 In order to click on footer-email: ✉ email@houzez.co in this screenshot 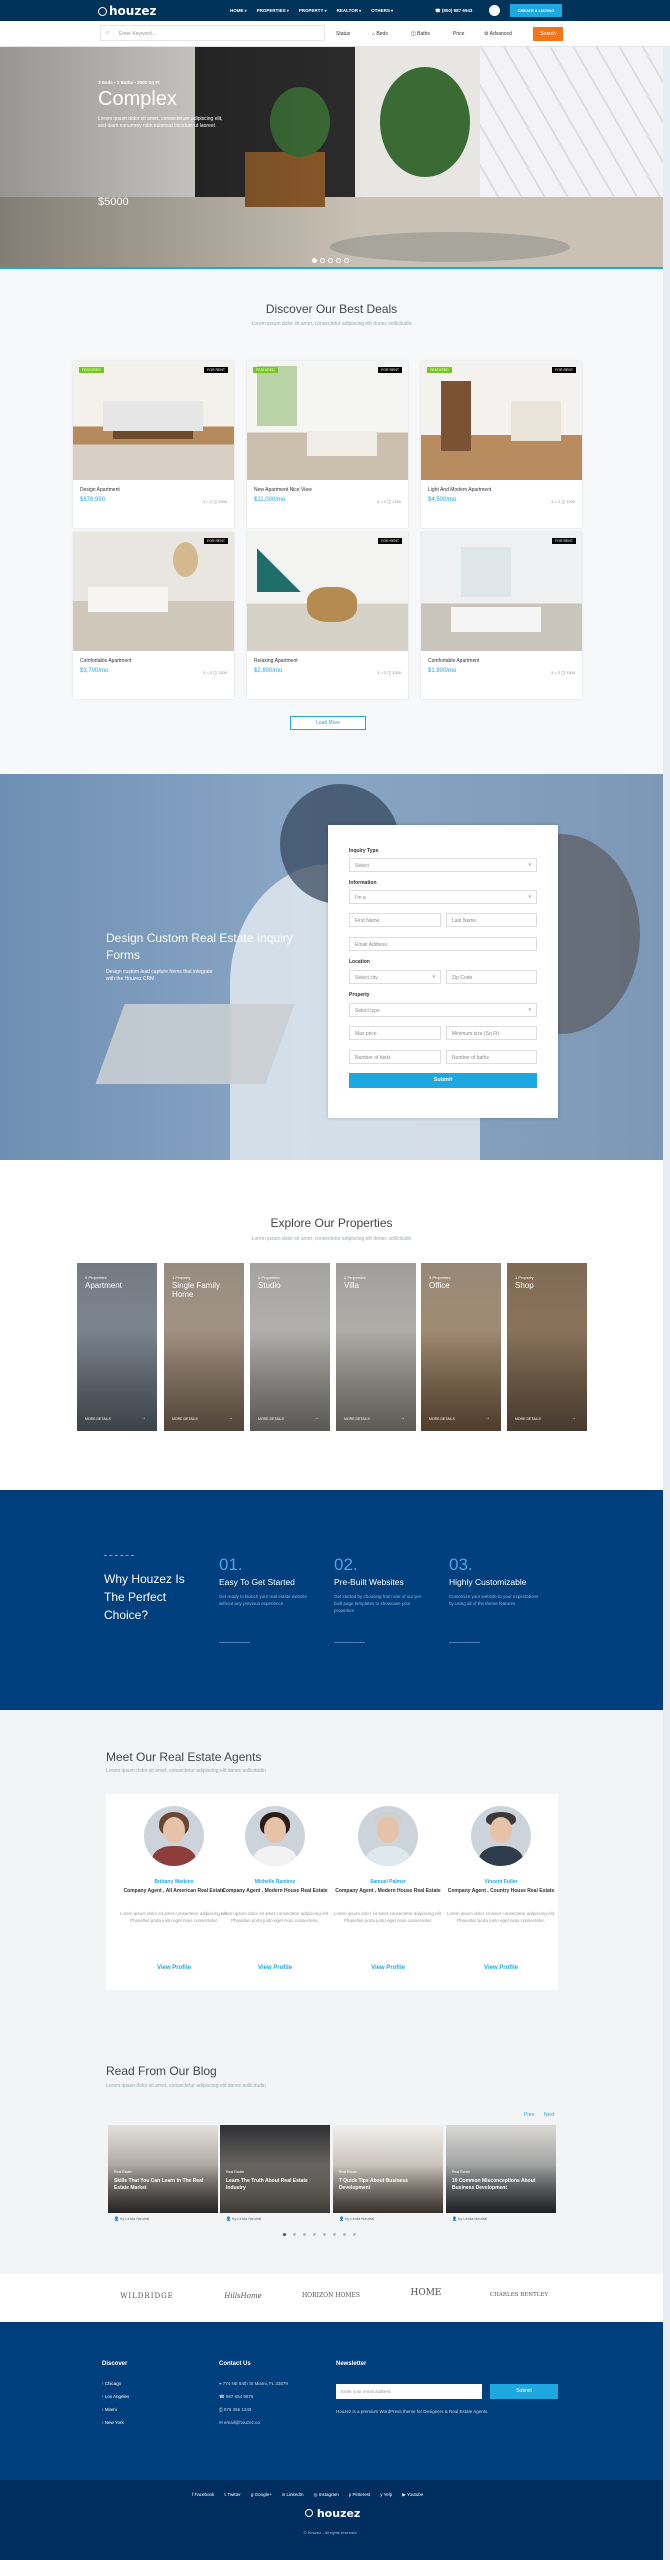, I will do `click(239, 2423)`.